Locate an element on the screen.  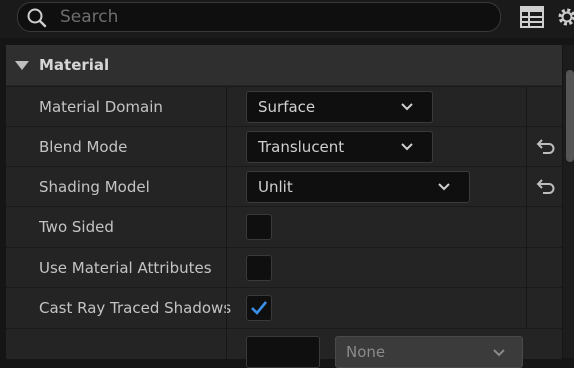
property-row-partial: None is located at coordinates (284, 348).